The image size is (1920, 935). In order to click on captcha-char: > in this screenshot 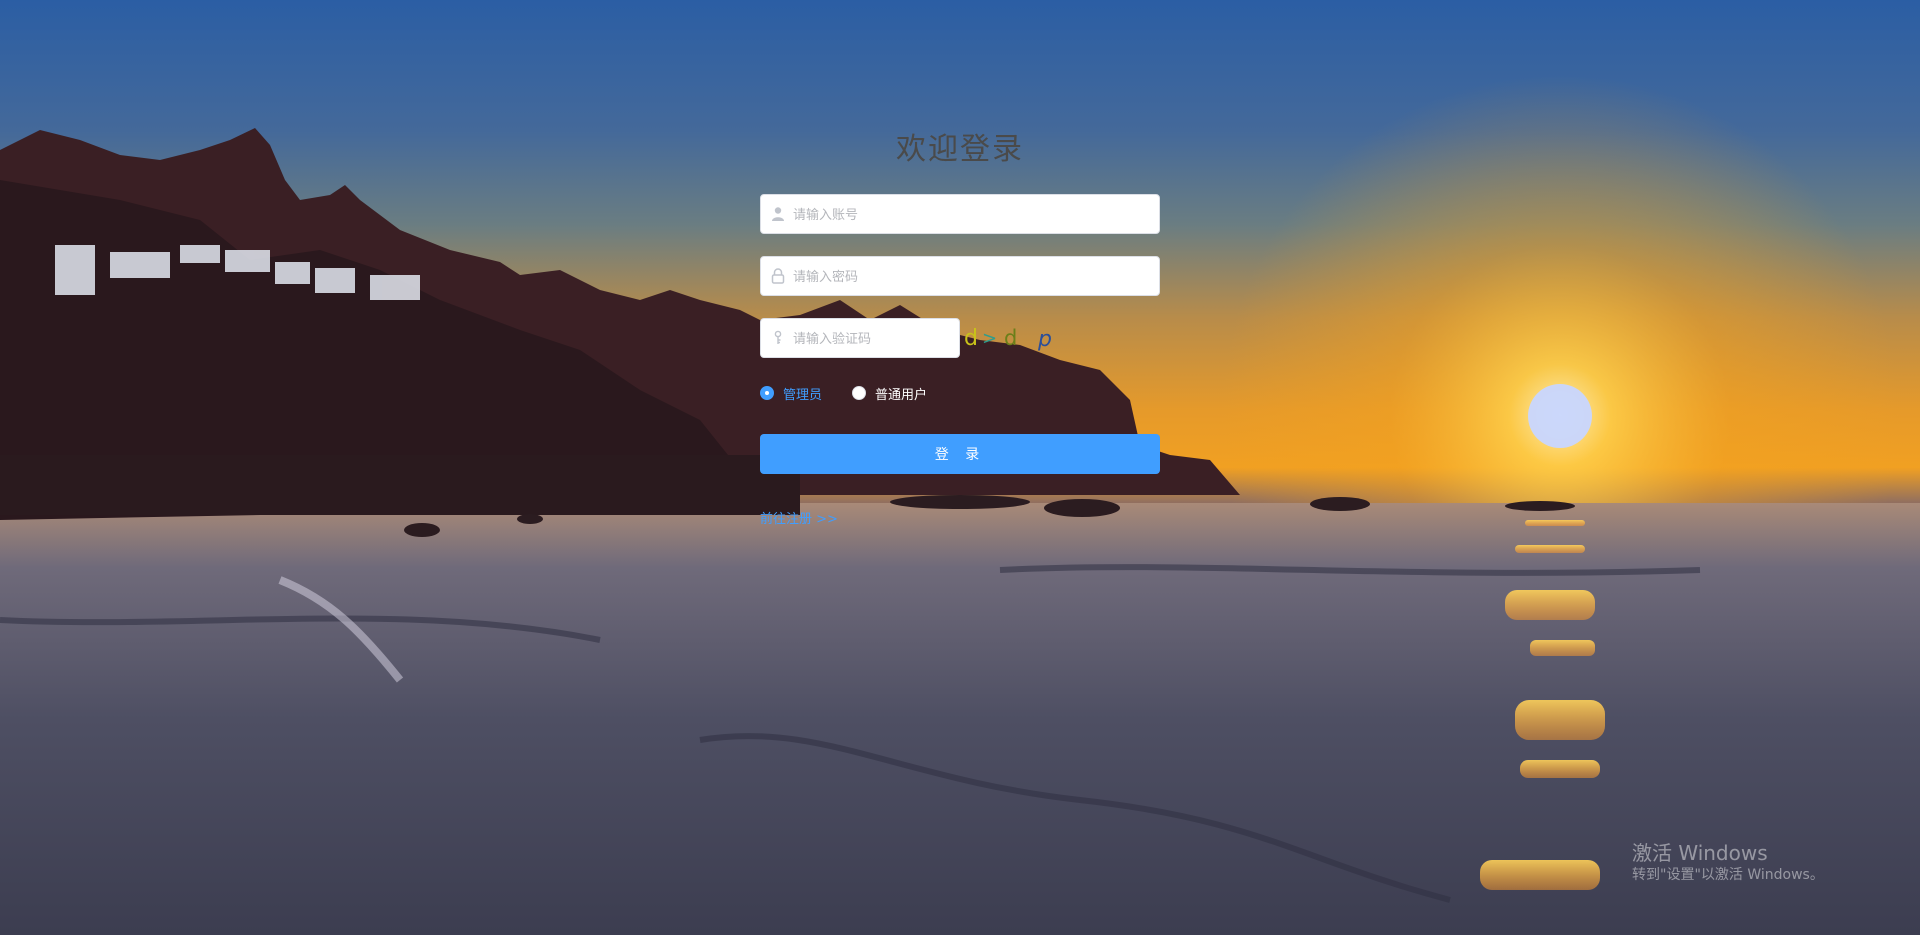, I will do `click(989, 338)`.